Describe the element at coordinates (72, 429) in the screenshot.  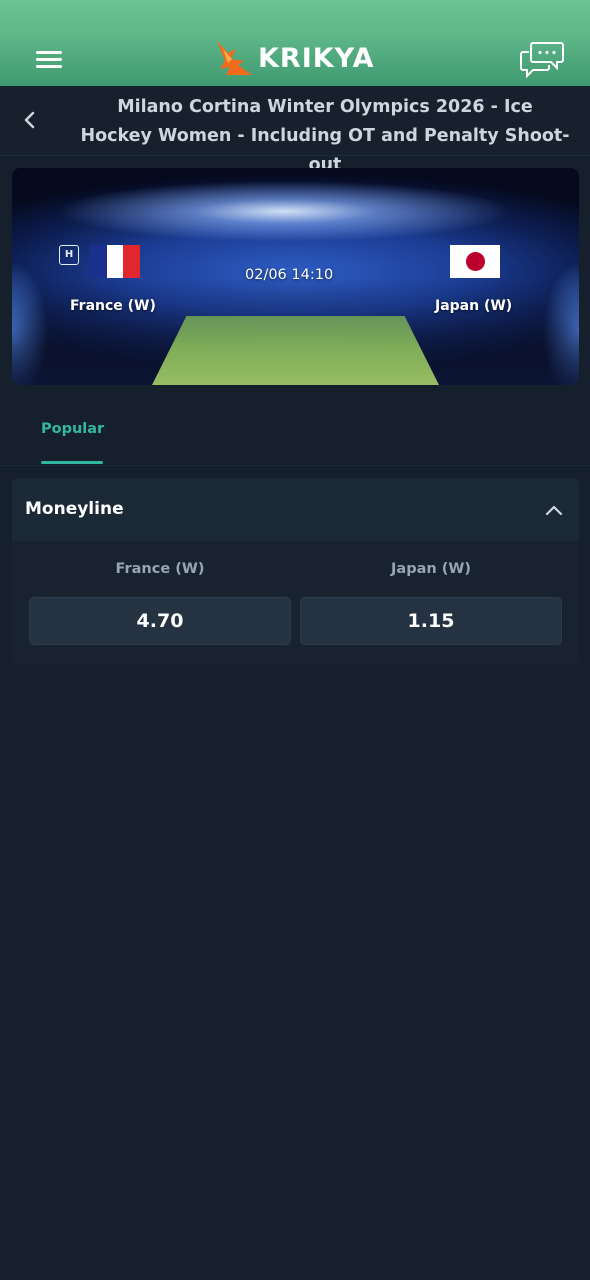
I see `tab-popular: Popular` at that location.